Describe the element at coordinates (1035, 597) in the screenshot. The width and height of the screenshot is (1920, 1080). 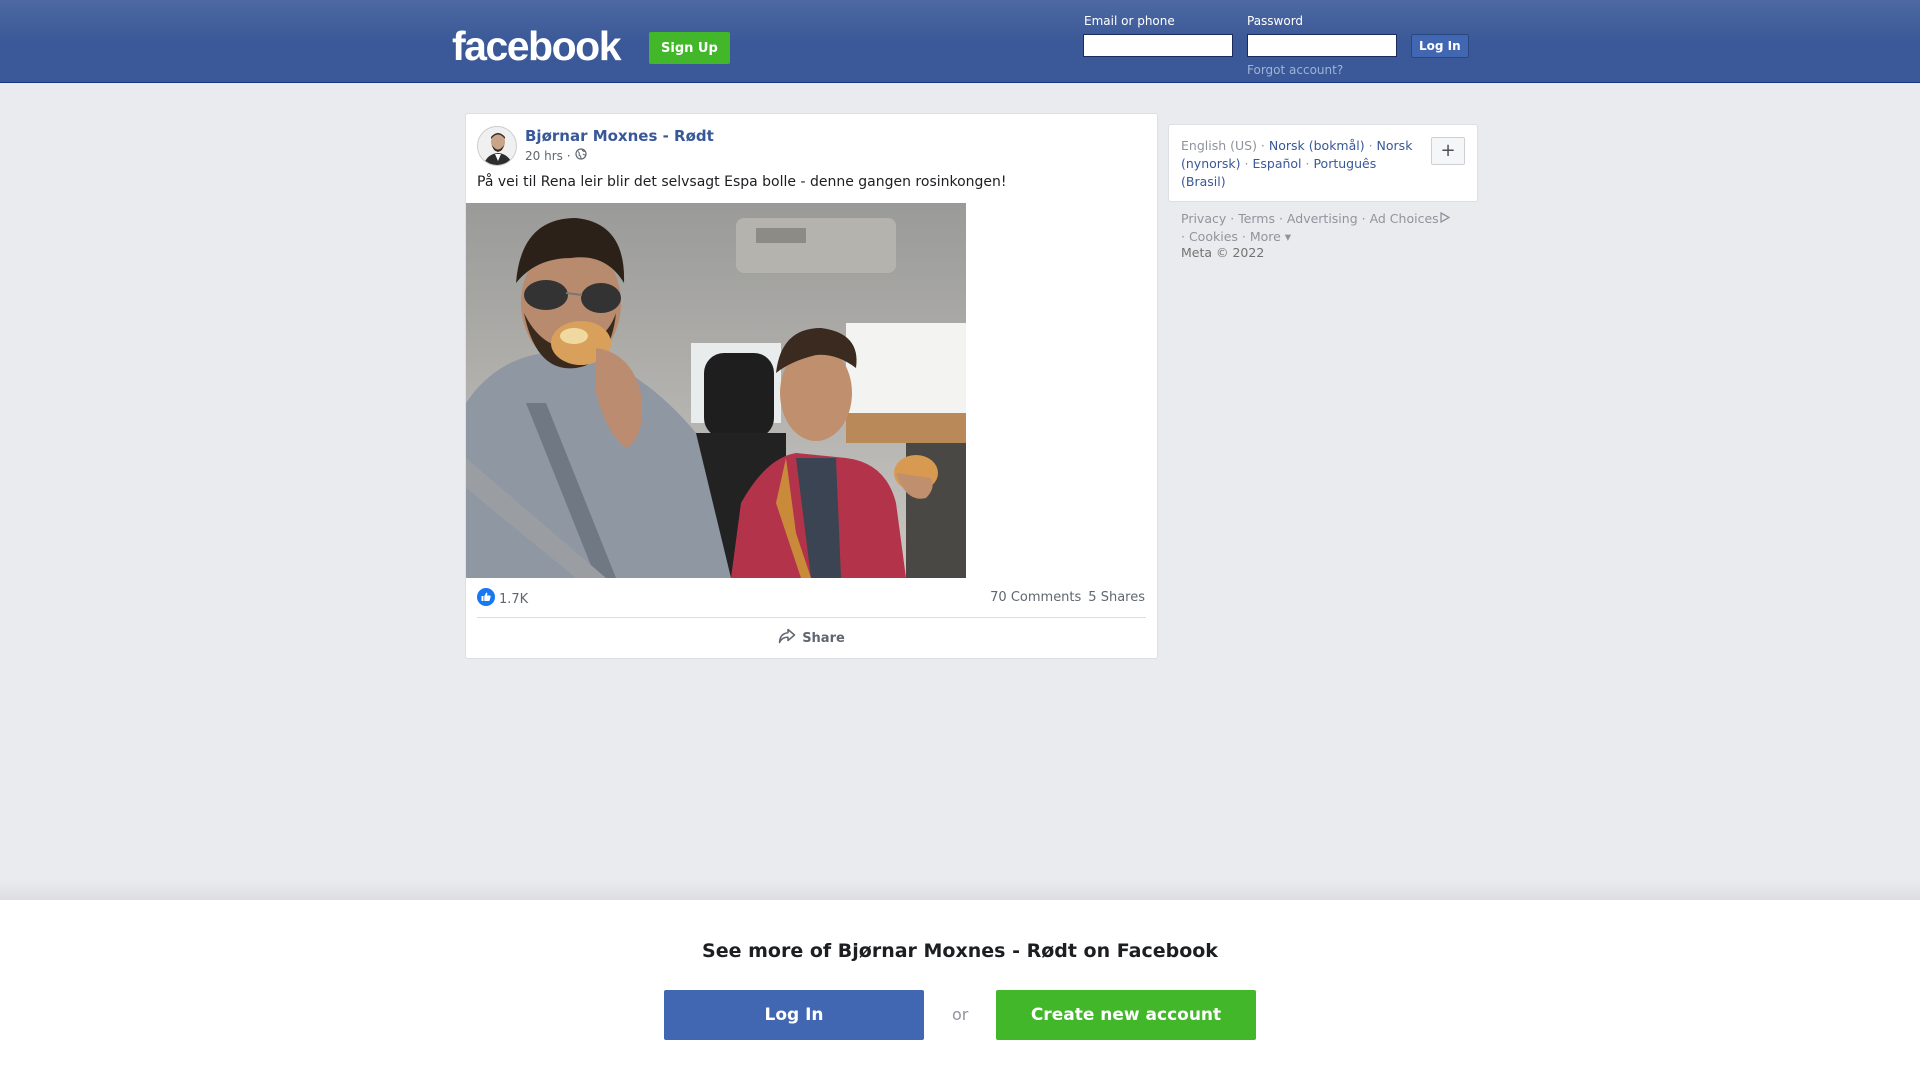
I see `comments-count: 70 Comments` at that location.